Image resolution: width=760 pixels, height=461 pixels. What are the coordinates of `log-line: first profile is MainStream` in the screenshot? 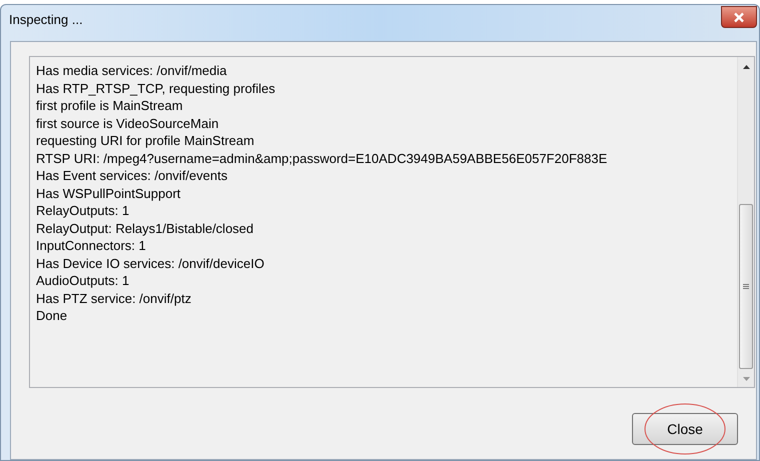 It's located at (110, 105).